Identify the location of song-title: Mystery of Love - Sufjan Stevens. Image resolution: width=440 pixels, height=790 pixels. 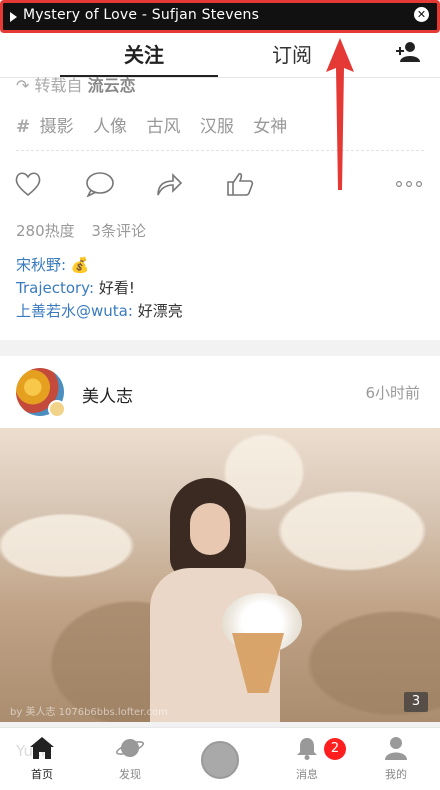
(141, 15).